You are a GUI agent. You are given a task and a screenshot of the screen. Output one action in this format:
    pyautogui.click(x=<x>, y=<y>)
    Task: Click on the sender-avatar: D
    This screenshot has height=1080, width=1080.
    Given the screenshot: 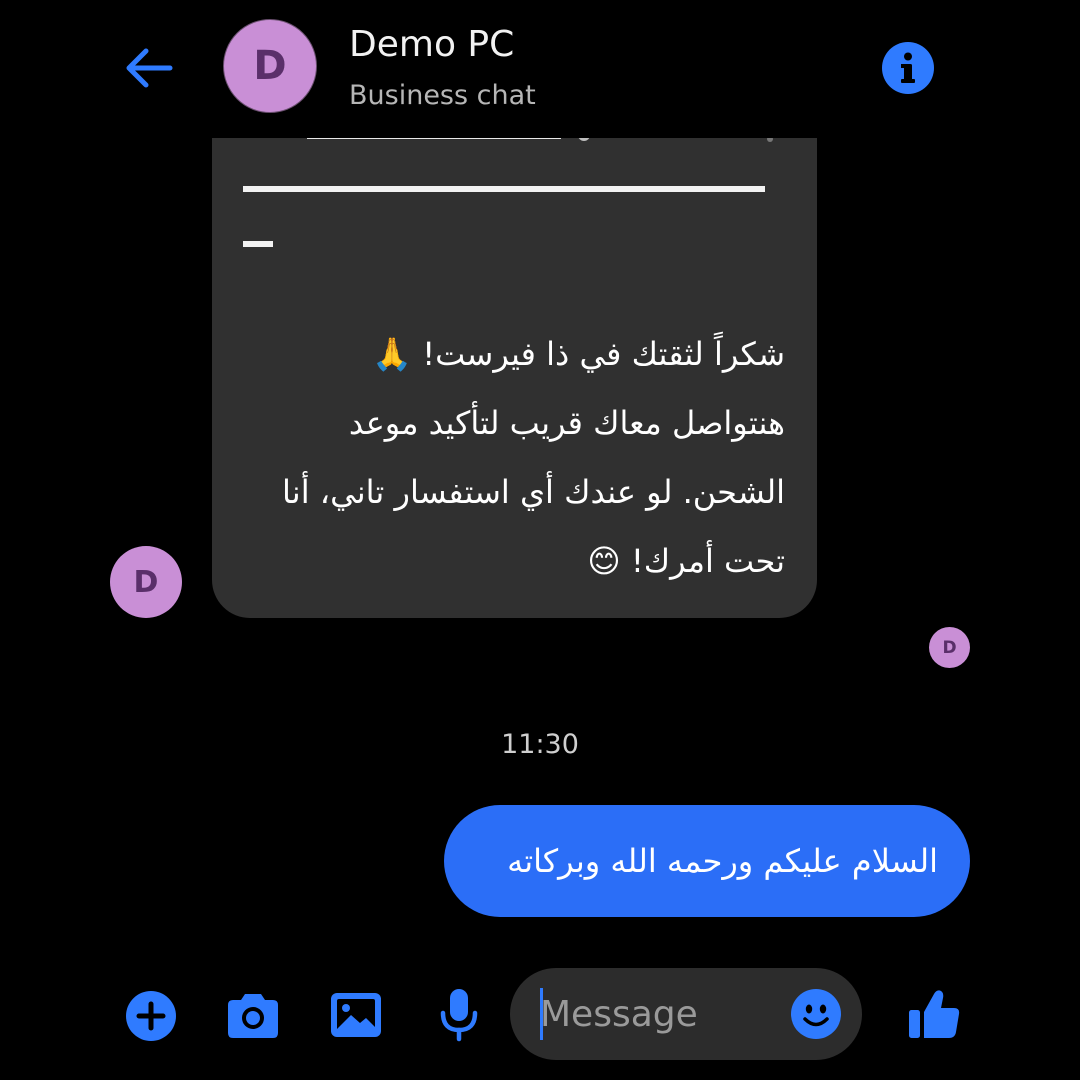 What is the action you would take?
    pyautogui.click(x=146, y=582)
    